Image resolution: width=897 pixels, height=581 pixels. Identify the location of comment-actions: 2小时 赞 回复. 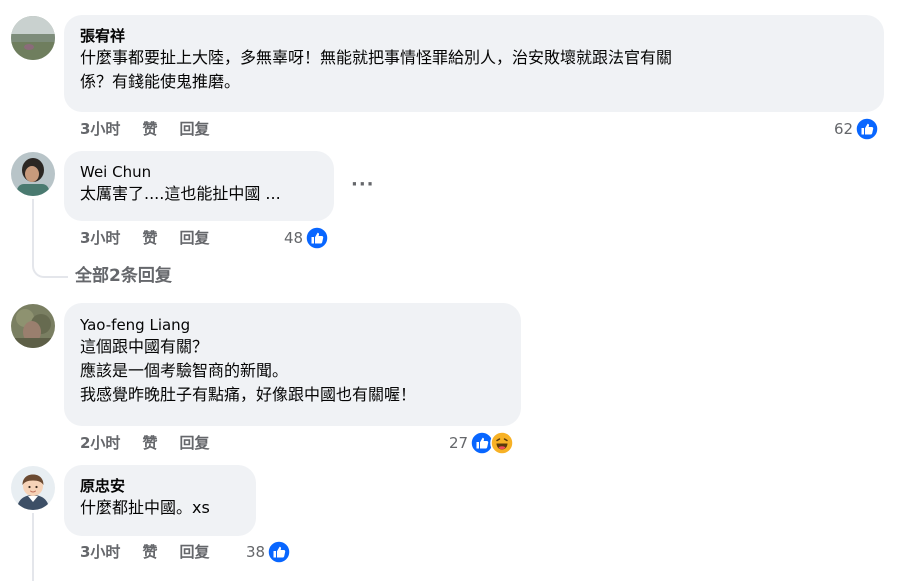
(144, 443).